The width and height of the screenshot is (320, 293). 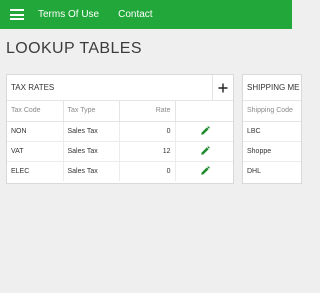 I want to click on table-row: LBC, so click(x=272, y=131).